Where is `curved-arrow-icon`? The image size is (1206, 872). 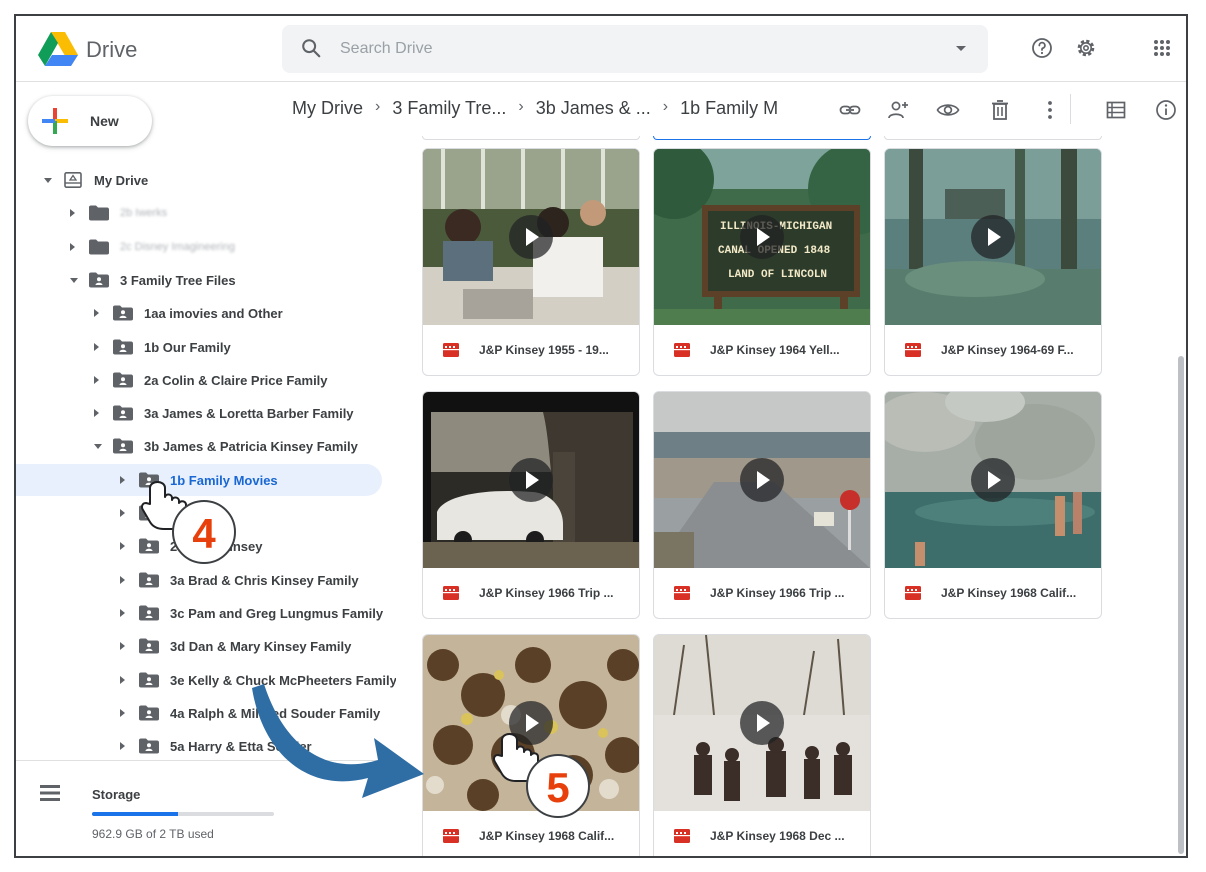 curved-arrow-icon is located at coordinates (338, 741).